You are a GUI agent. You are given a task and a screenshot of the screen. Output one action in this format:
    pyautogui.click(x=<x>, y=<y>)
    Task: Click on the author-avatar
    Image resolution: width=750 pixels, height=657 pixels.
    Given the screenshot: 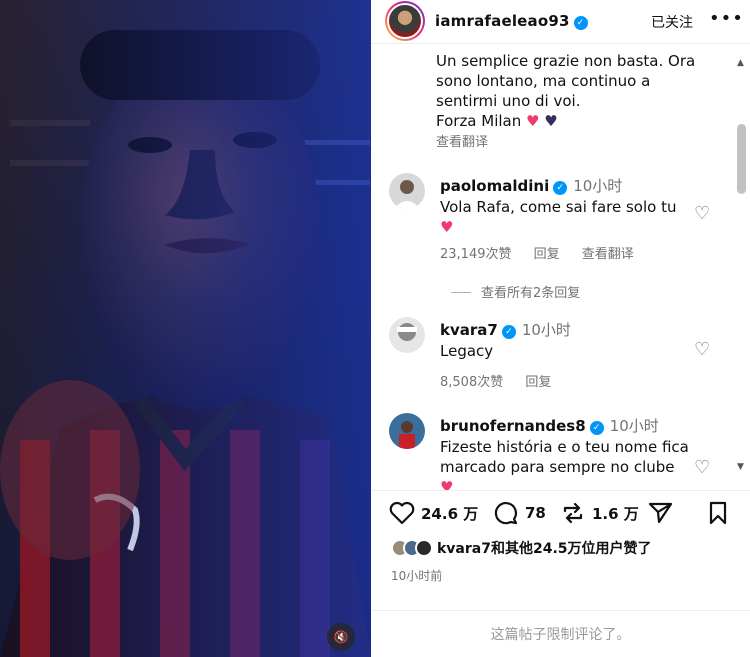 What is the action you would take?
    pyautogui.click(x=405, y=21)
    